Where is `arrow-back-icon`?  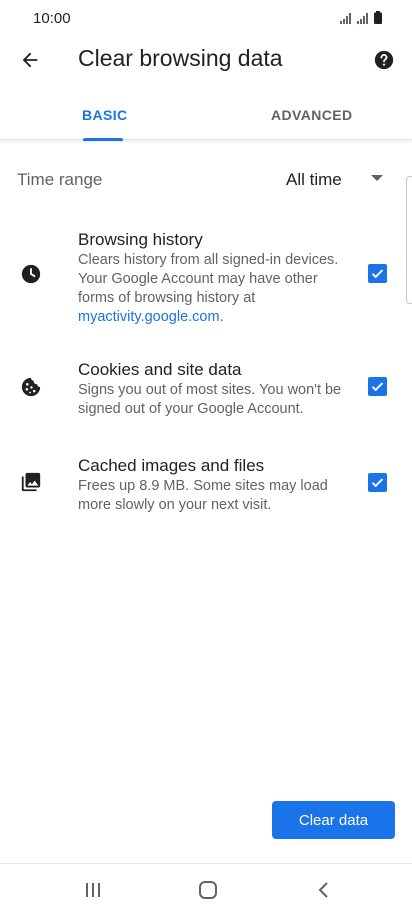 arrow-back-icon is located at coordinates (30, 60).